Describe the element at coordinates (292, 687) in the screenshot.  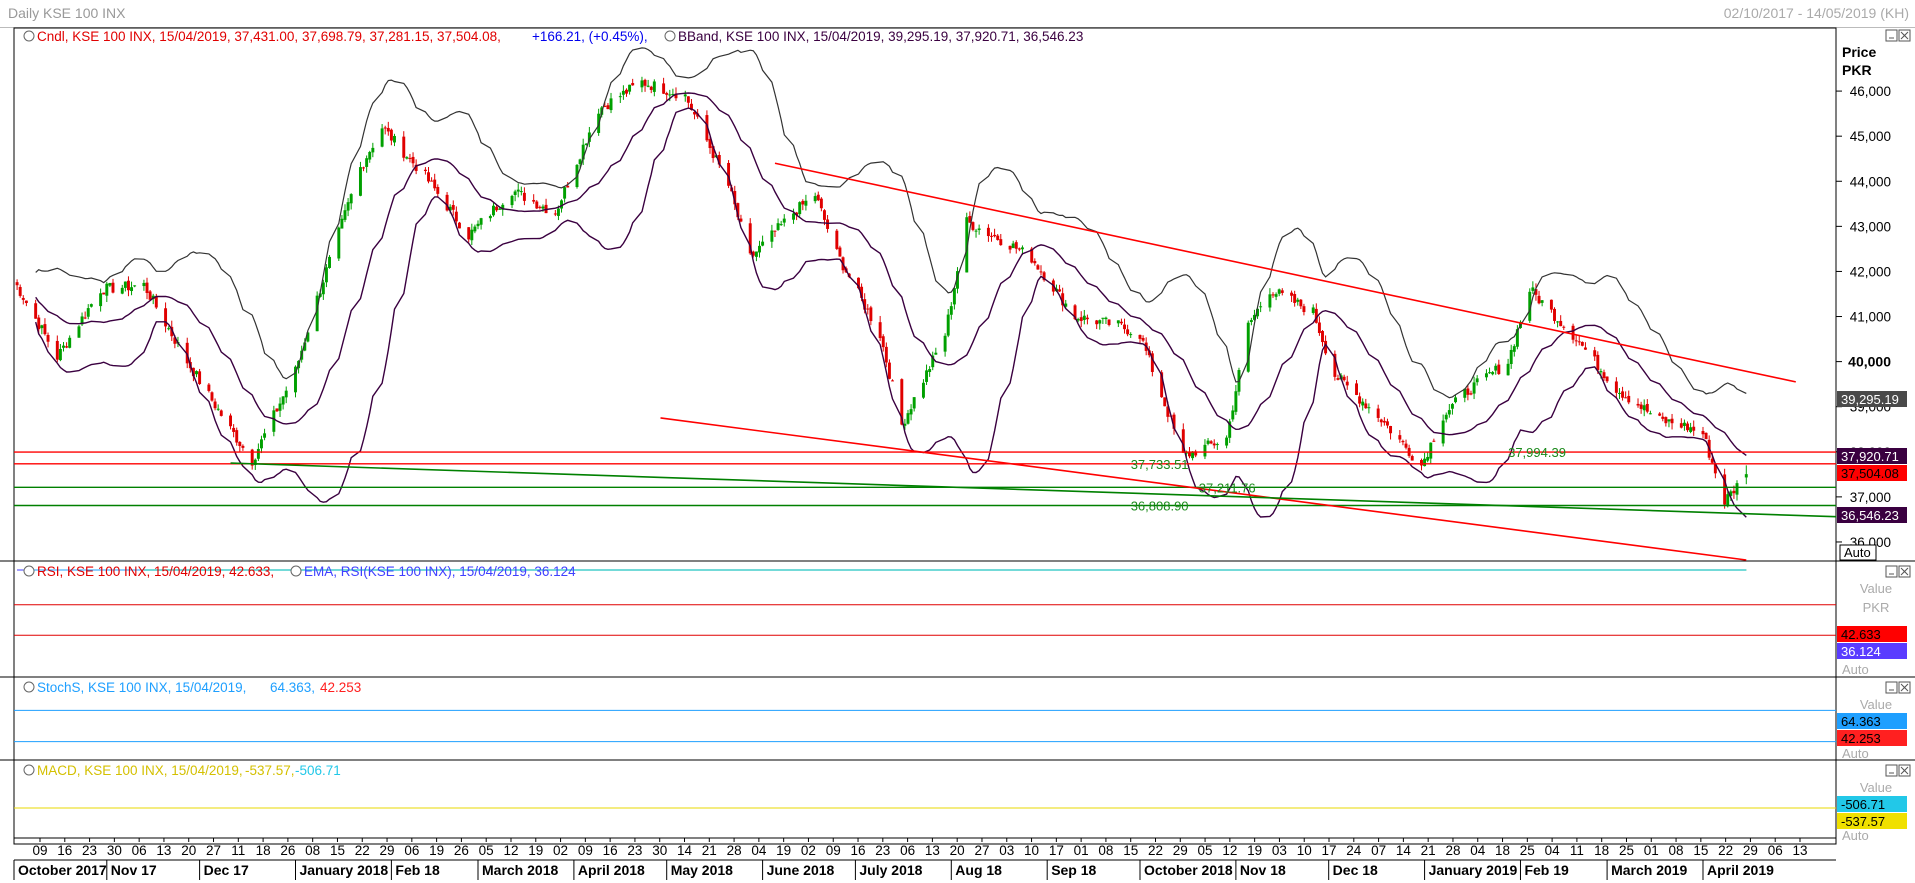
I see `legend-stoch-k: 64.363,` at that location.